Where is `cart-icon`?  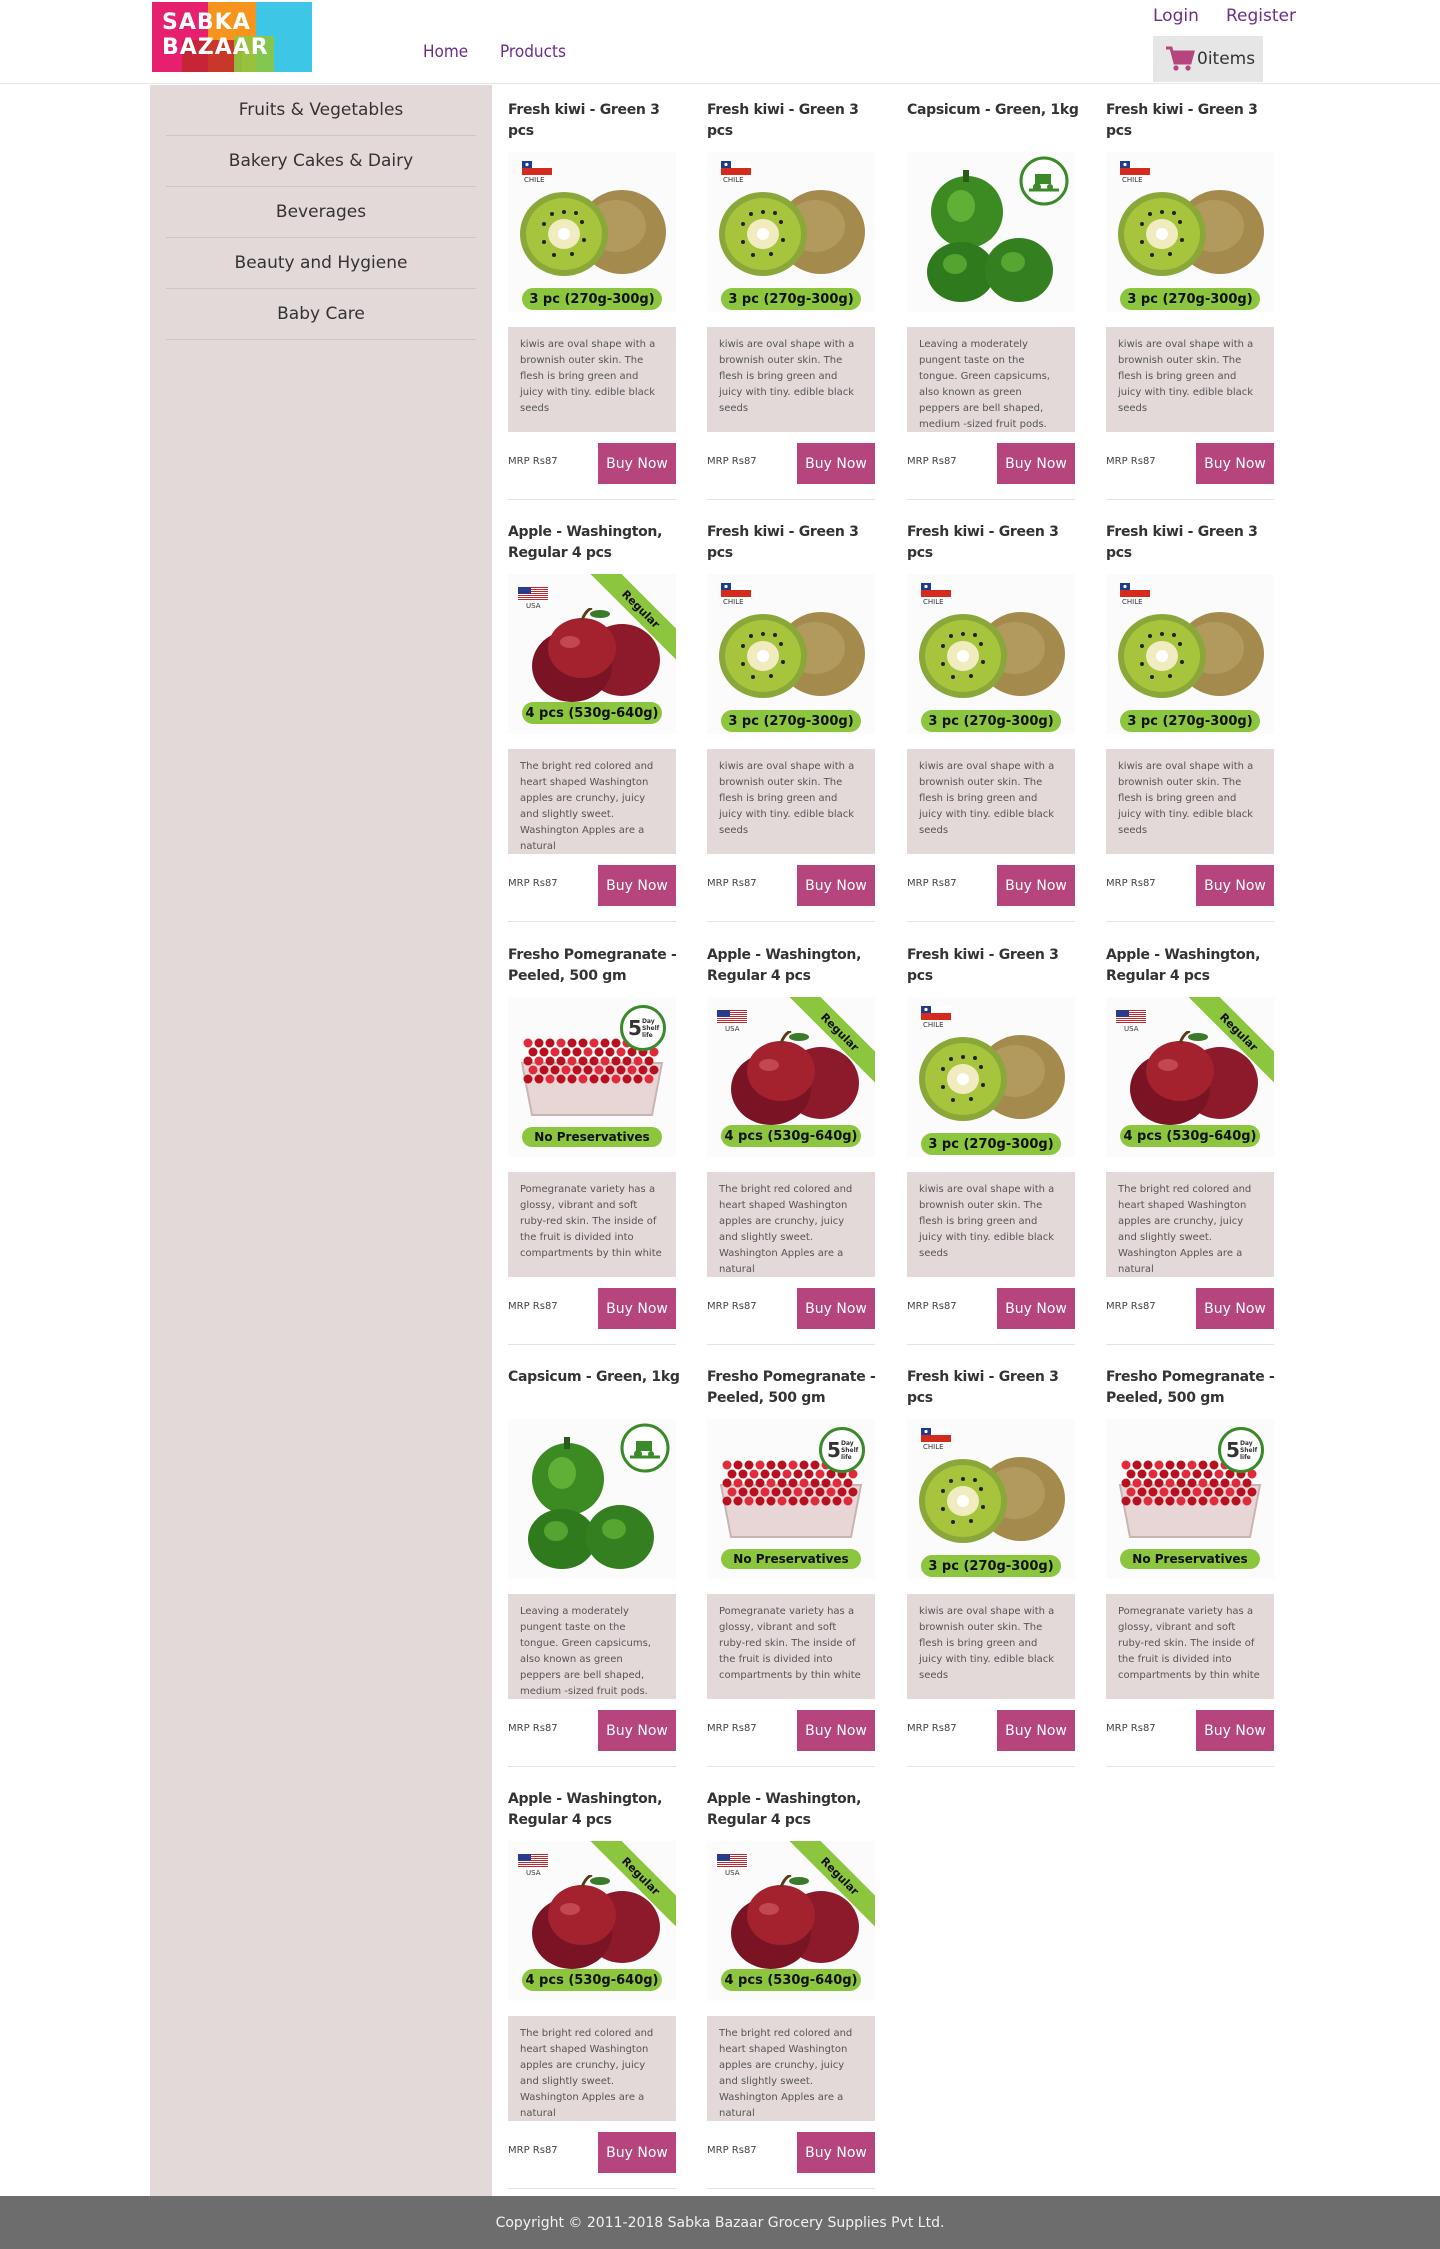 cart-icon is located at coordinates (1180, 58).